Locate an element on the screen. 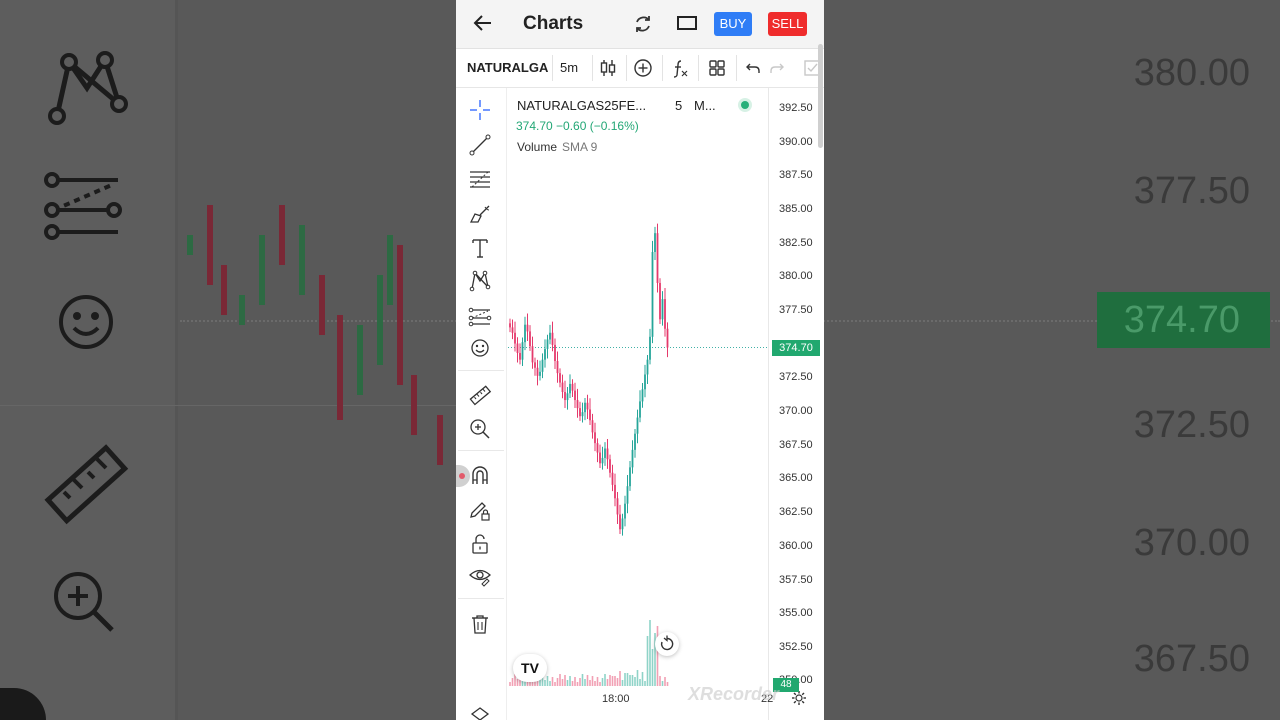 The height and width of the screenshot is (720, 1280). ruler-icon is located at coordinates (480, 395).